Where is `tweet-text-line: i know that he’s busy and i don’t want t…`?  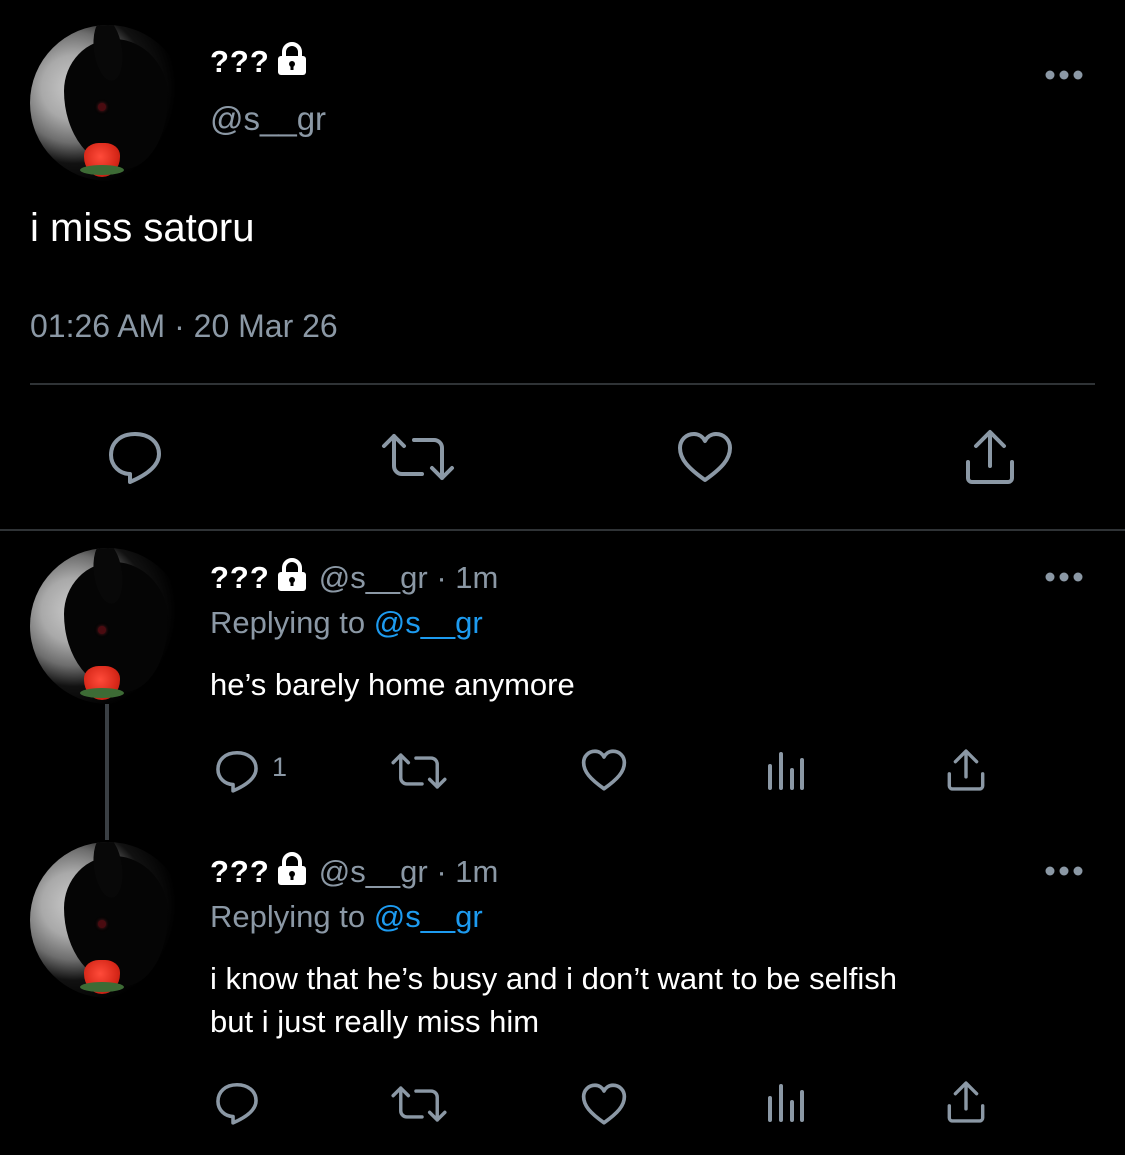
tweet-text-line: i know that he’s busy and i don’t want t… is located at coordinates (554, 978).